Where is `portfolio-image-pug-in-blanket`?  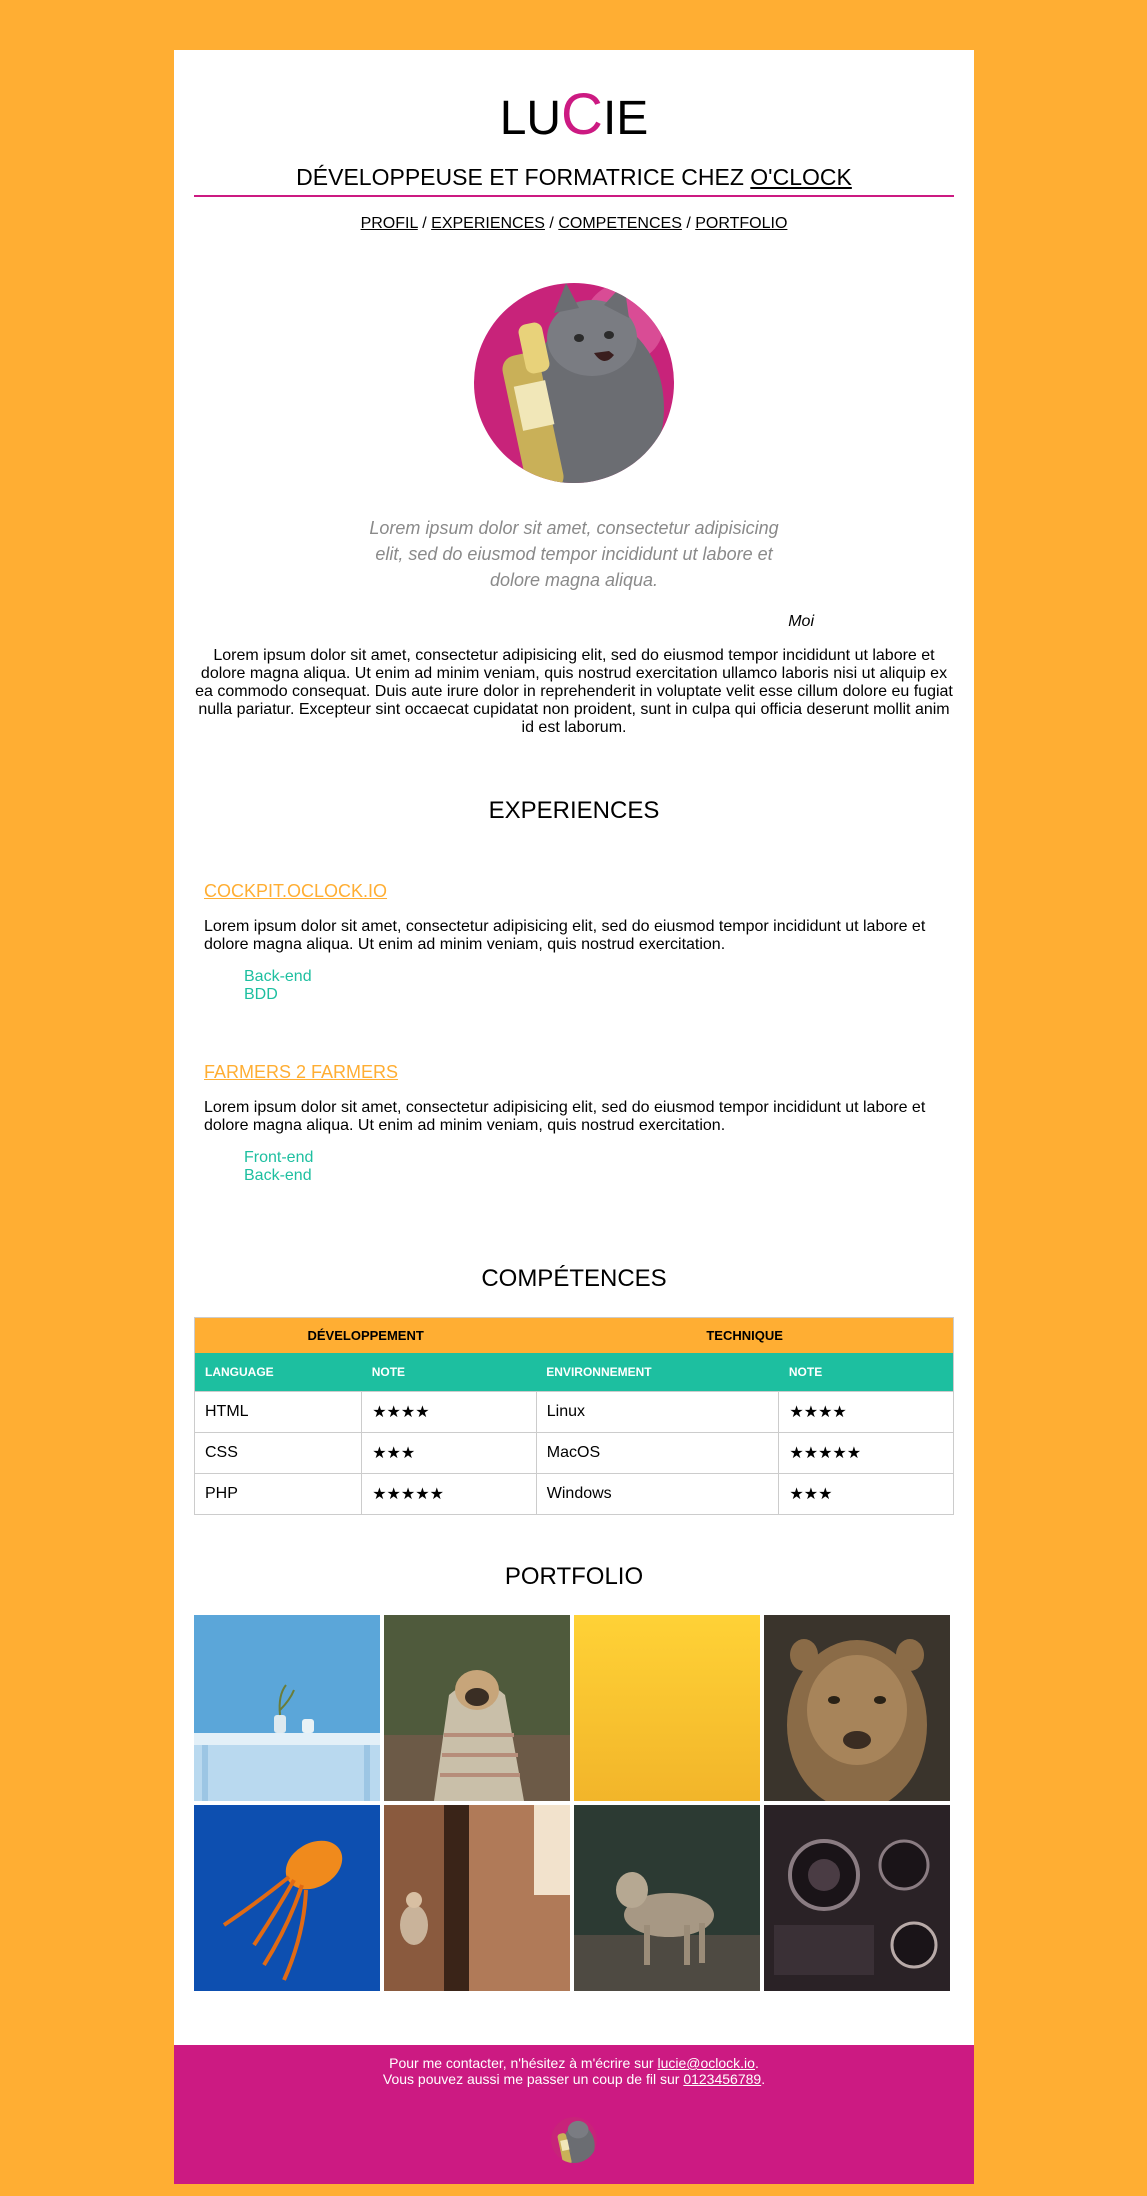
portfolio-image-pug-in-blanket is located at coordinates (477, 1708).